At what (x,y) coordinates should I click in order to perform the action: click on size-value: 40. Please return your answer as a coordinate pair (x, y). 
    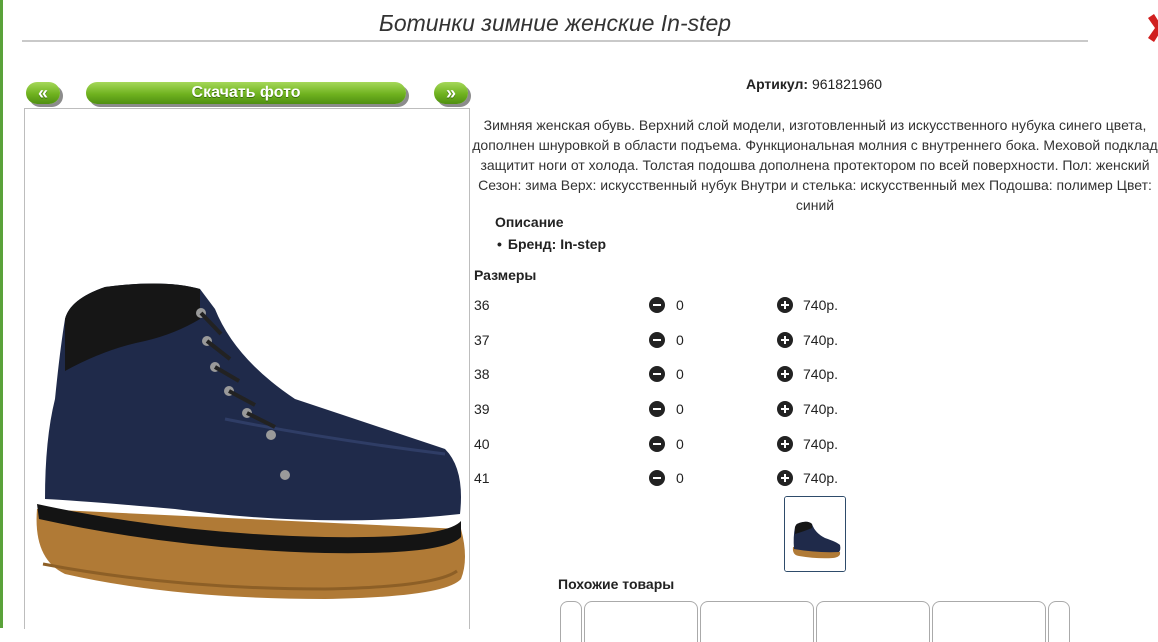
    Looking at the image, I should click on (482, 444).